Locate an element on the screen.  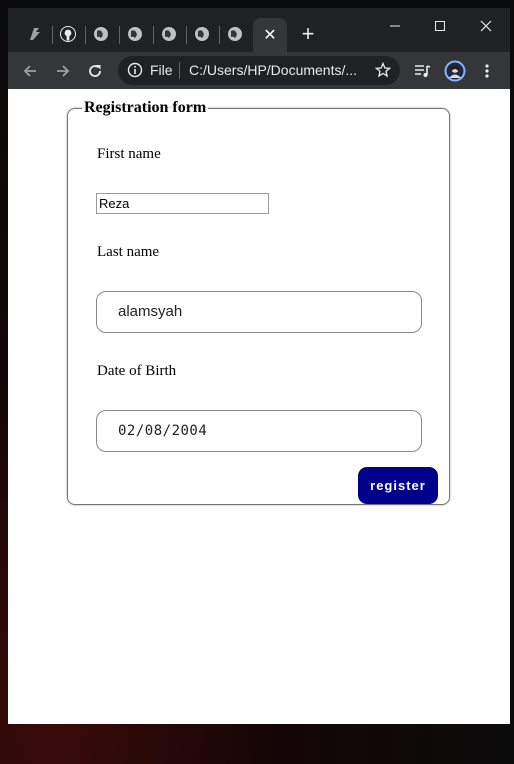
app-favicon-icon is located at coordinates (35, 34).